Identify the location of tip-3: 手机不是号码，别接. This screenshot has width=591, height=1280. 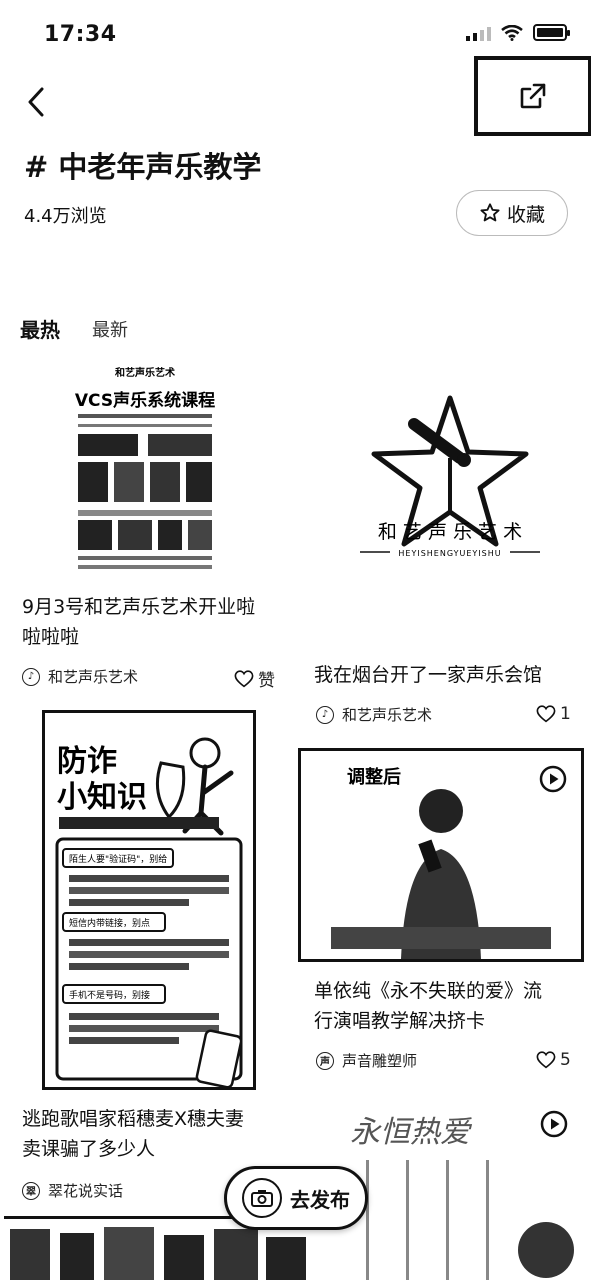
(109, 995).